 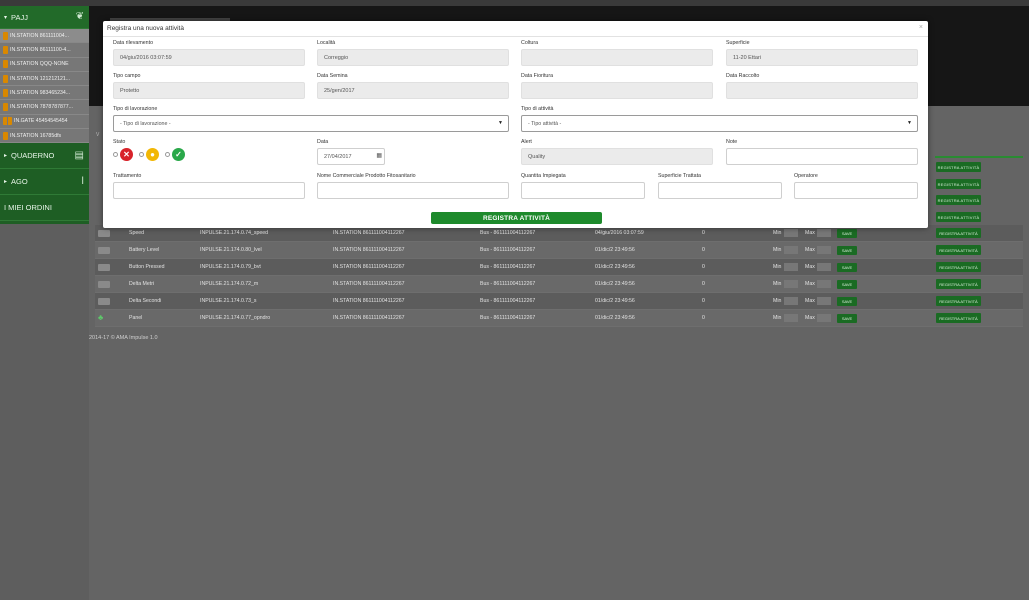 I want to click on localita-input, so click(x=413, y=57).